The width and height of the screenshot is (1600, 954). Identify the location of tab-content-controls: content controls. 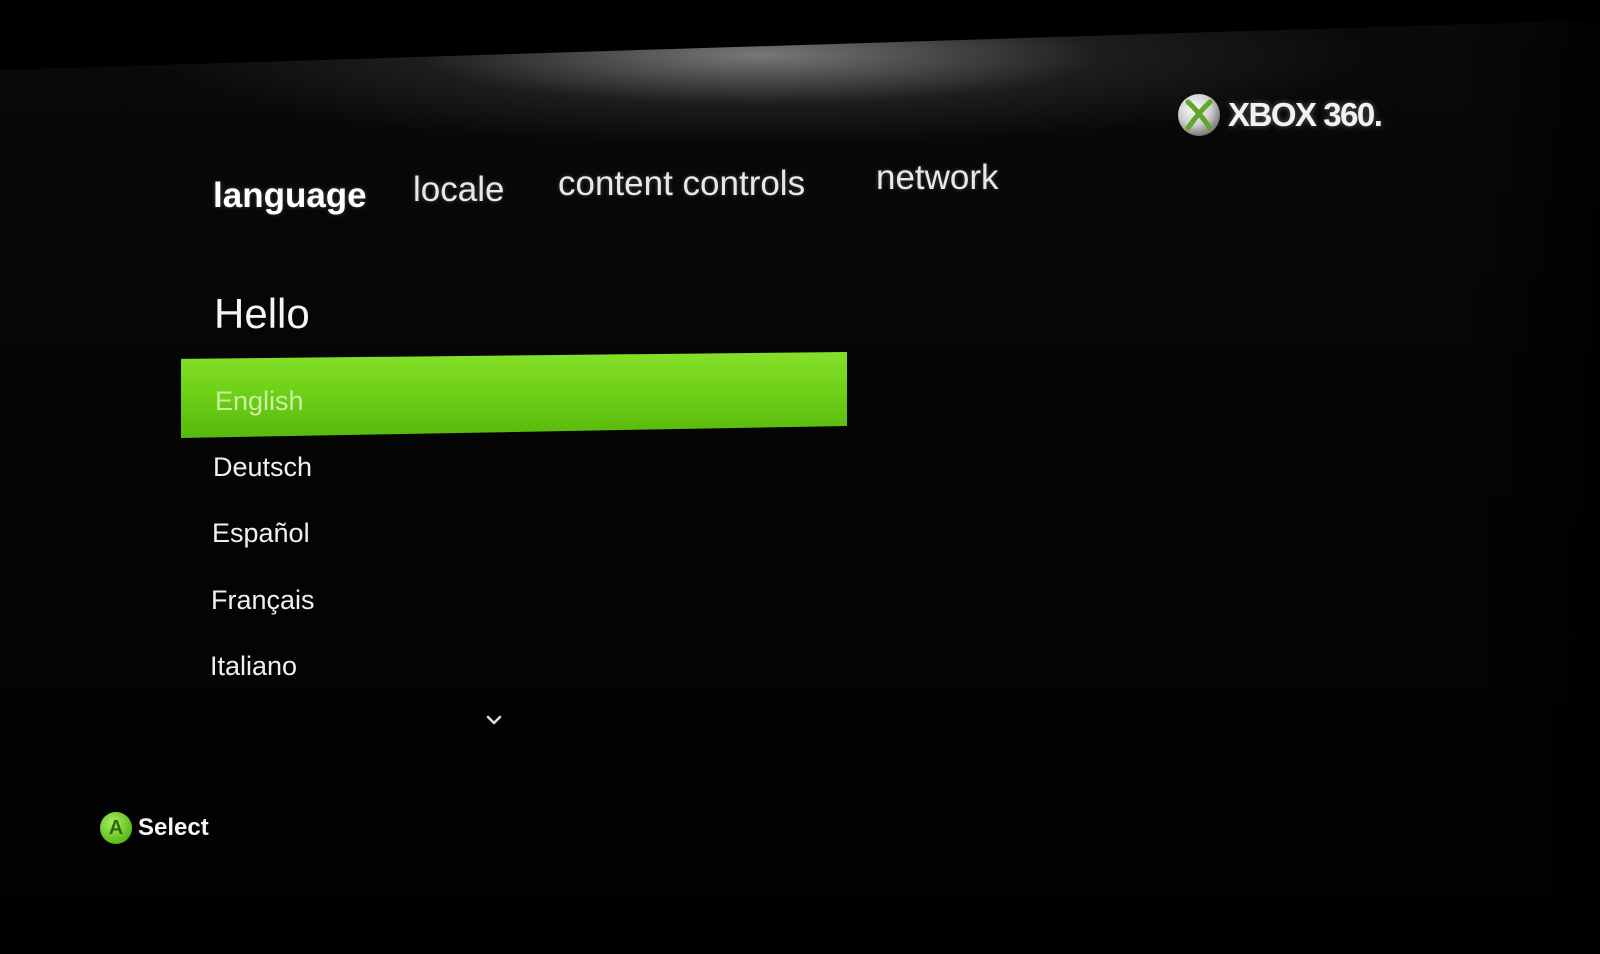
(681, 184).